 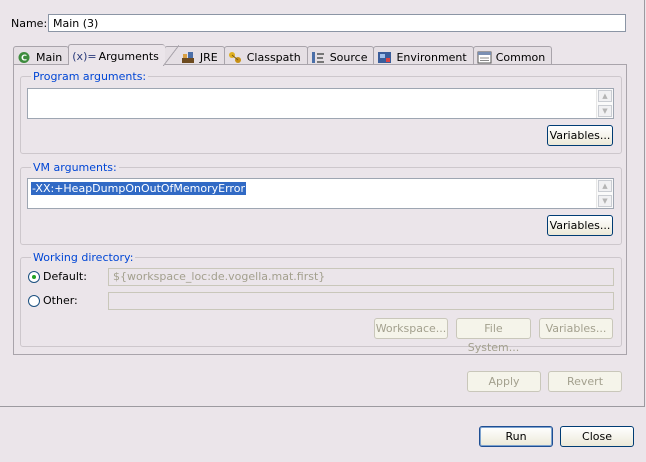 What do you see at coordinates (34, 277) in the screenshot?
I see `default-radio` at bounding box center [34, 277].